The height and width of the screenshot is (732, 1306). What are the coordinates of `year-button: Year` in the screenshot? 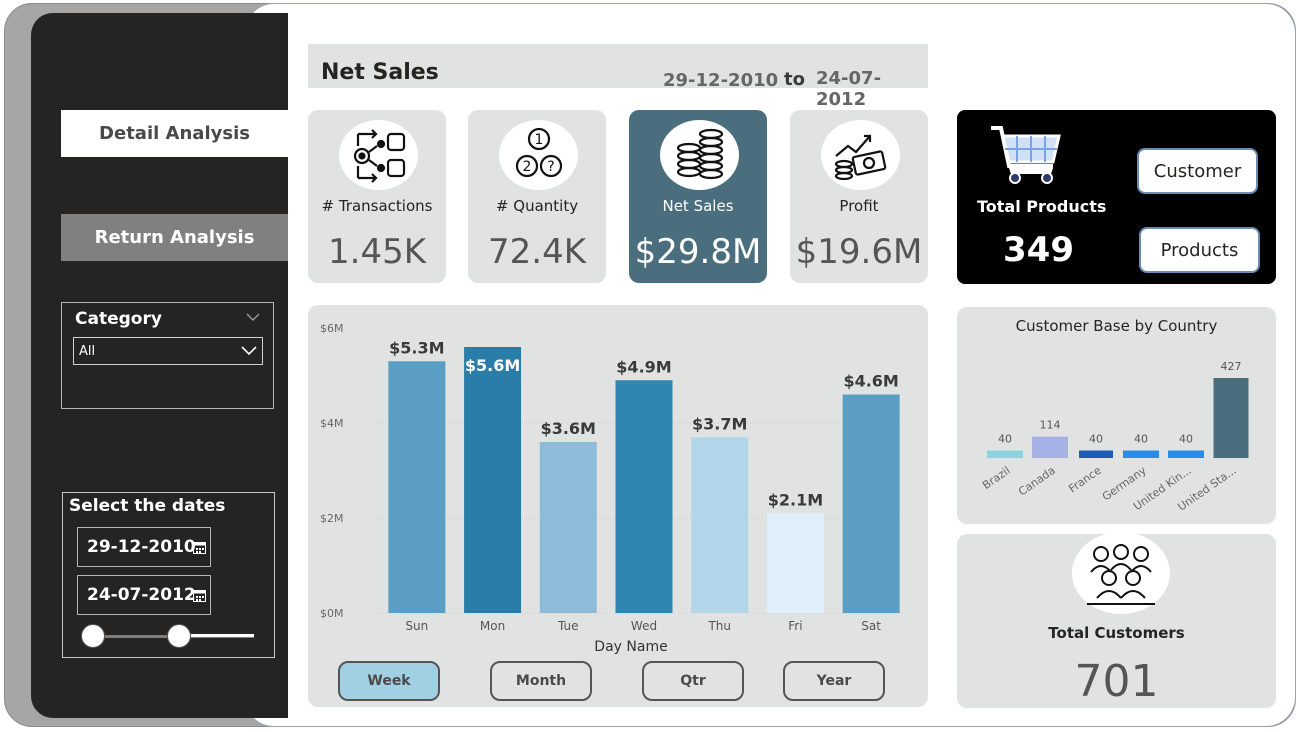 It's located at (834, 681).